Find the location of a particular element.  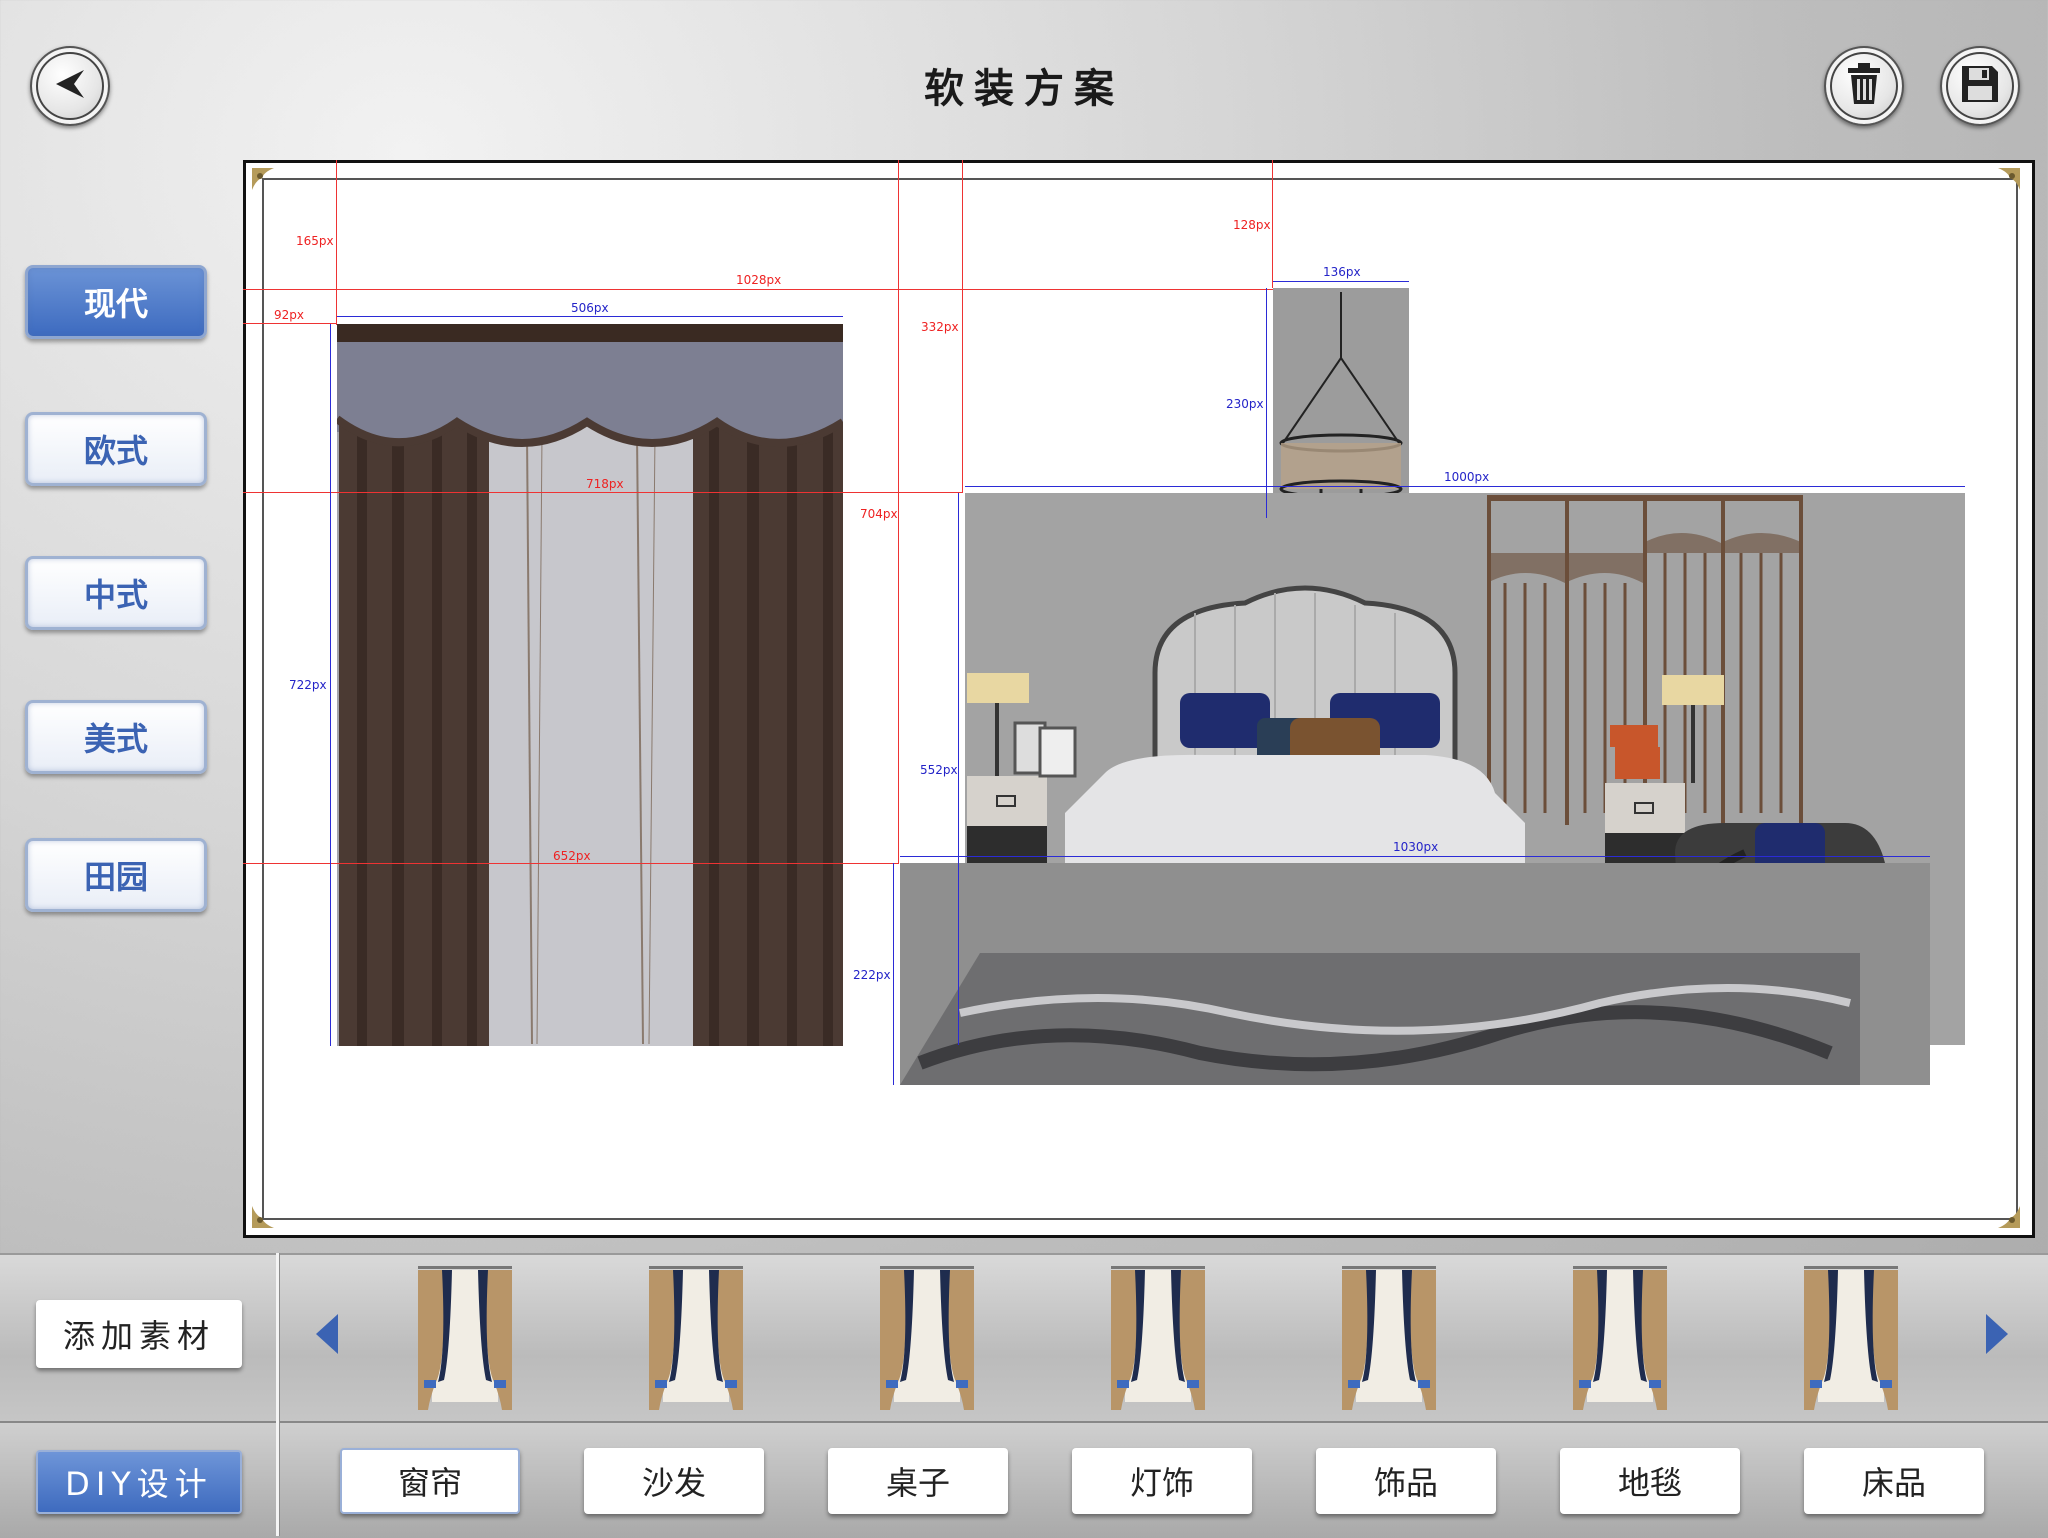

prev-arrow-button is located at coordinates (327, 1336).